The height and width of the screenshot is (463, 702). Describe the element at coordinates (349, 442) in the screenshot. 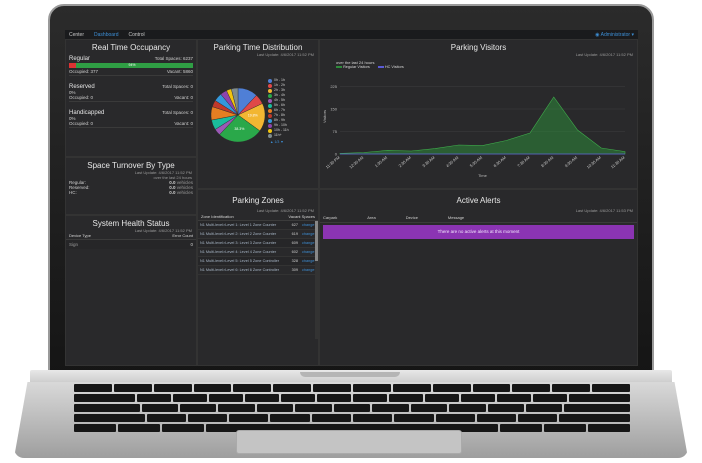

I see `trackpad` at that location.